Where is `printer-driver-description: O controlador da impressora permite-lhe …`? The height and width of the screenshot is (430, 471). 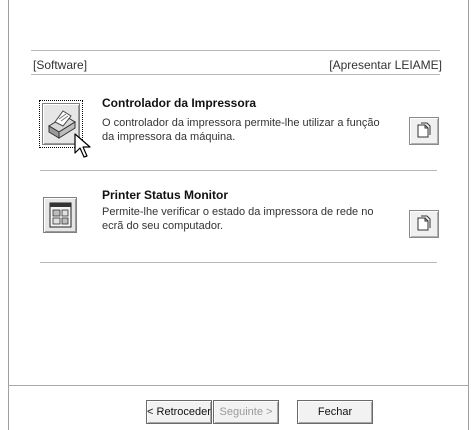
printer-driver-description: O controlador da impressora permite-lhe … is located at coordinates (241, 130).